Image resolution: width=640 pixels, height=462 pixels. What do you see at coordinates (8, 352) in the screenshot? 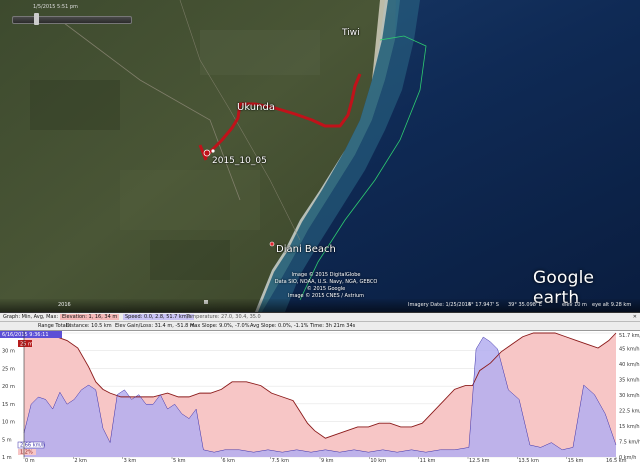
I see `y-left-tick-label: 30 m` at bounding box center [8, 352].